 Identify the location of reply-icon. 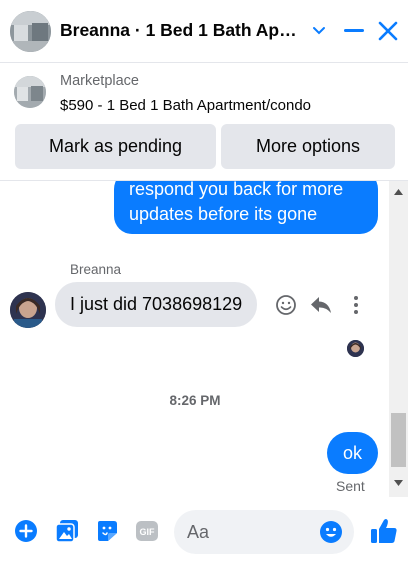
(321, 305).